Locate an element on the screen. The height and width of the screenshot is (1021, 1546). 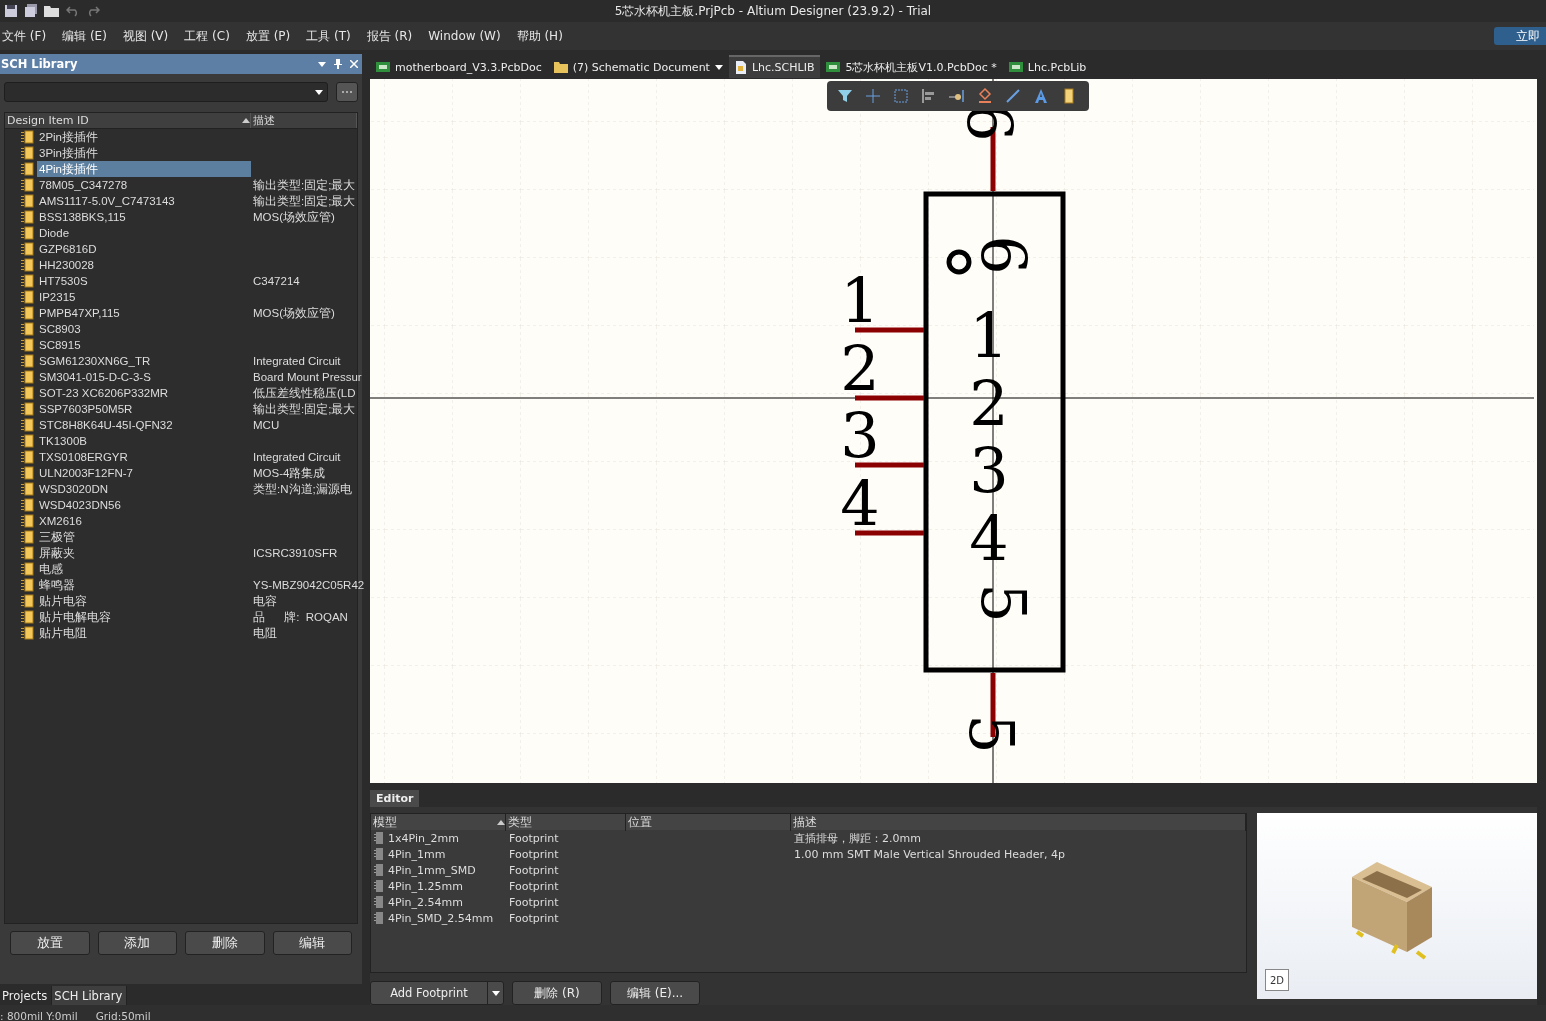
add-footprint-button: Add Footprint is located at coordinates (437, 993).